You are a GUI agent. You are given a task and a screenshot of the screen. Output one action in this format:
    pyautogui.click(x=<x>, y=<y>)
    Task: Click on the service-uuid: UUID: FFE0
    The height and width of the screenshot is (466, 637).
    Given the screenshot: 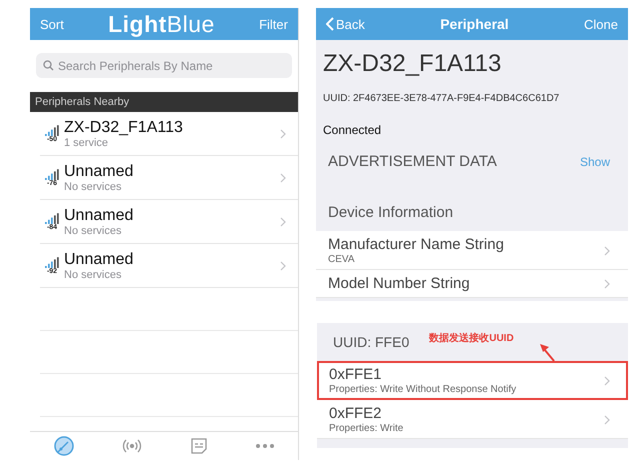 What is the action you would take?
    pyautogui.click(x=371, y=342)
    